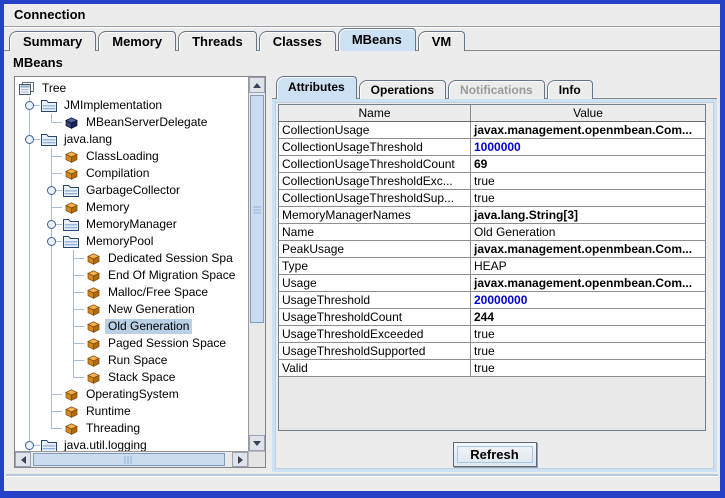 The image size is (725, 498). I want to click on scroll-right-button, so click(240, 459).